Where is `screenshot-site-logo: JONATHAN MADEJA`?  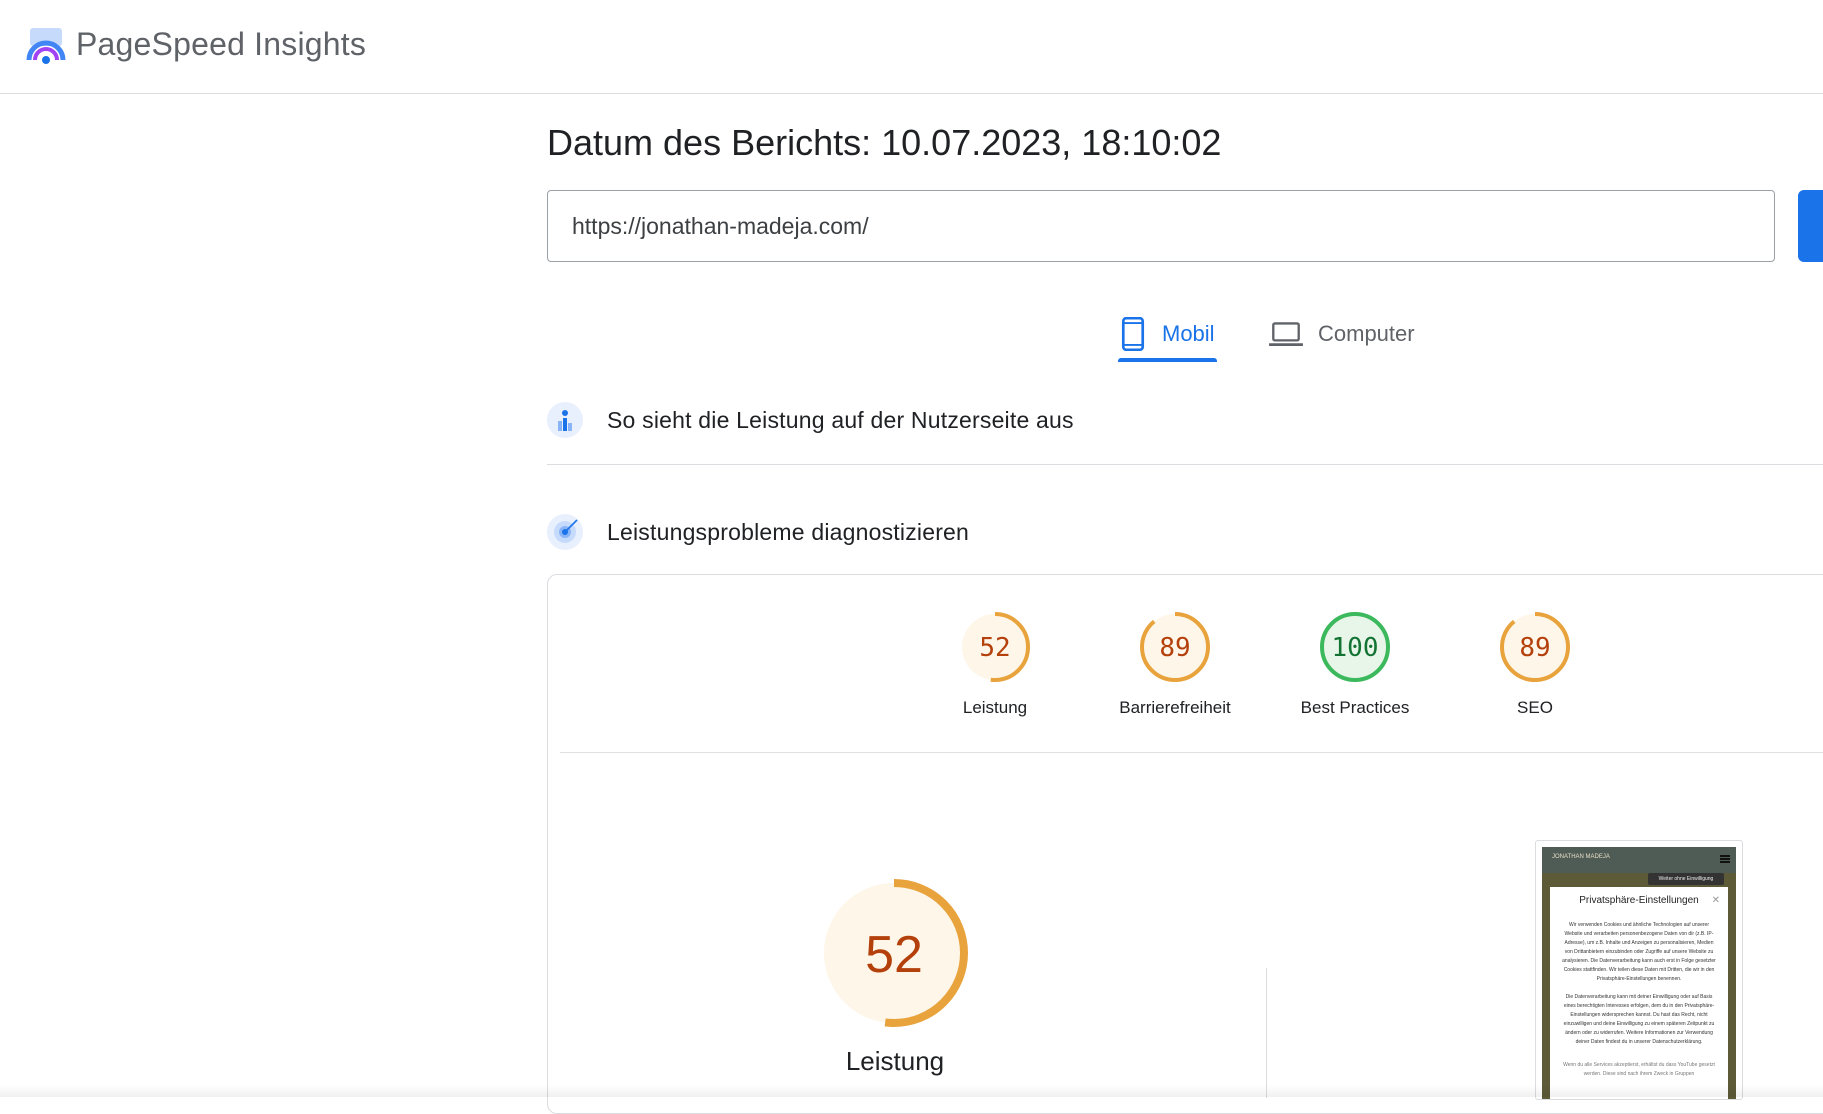
screenshot-site-logo: JONATHAN MADEJA is located at coordinates (1581, 857).